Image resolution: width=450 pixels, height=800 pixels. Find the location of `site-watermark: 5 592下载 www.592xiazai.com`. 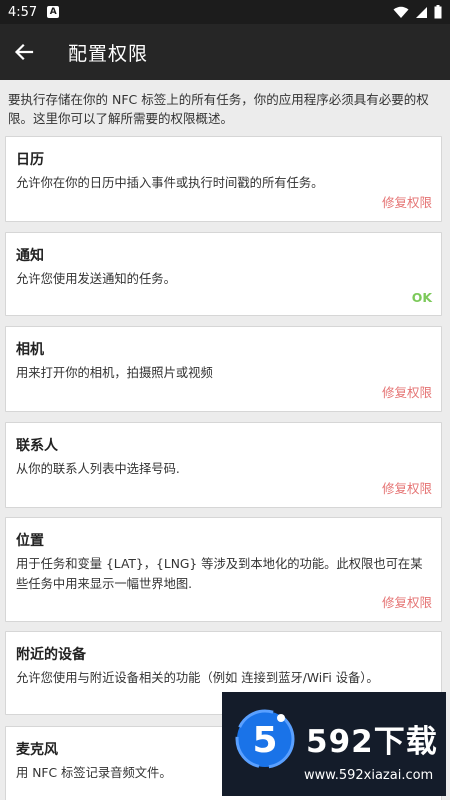

site-watermark: 5 592下载 www.592xiazai.com is located at coordinates (334, 744).